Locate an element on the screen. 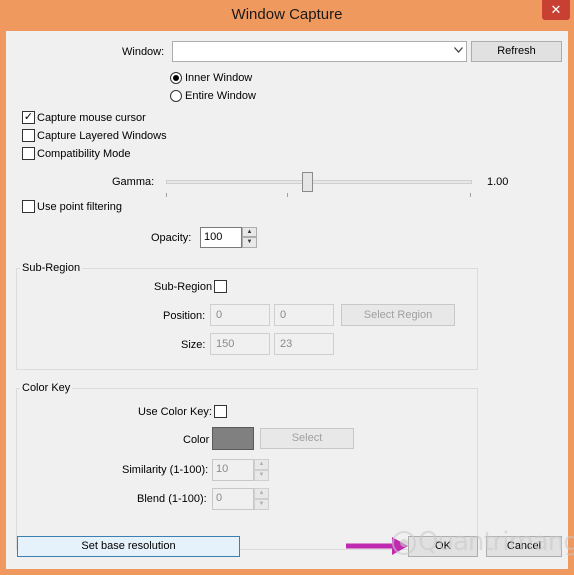 This screenshot has width=574, height=575. gamma-slider-thumb is located at coordinates (307, 182).